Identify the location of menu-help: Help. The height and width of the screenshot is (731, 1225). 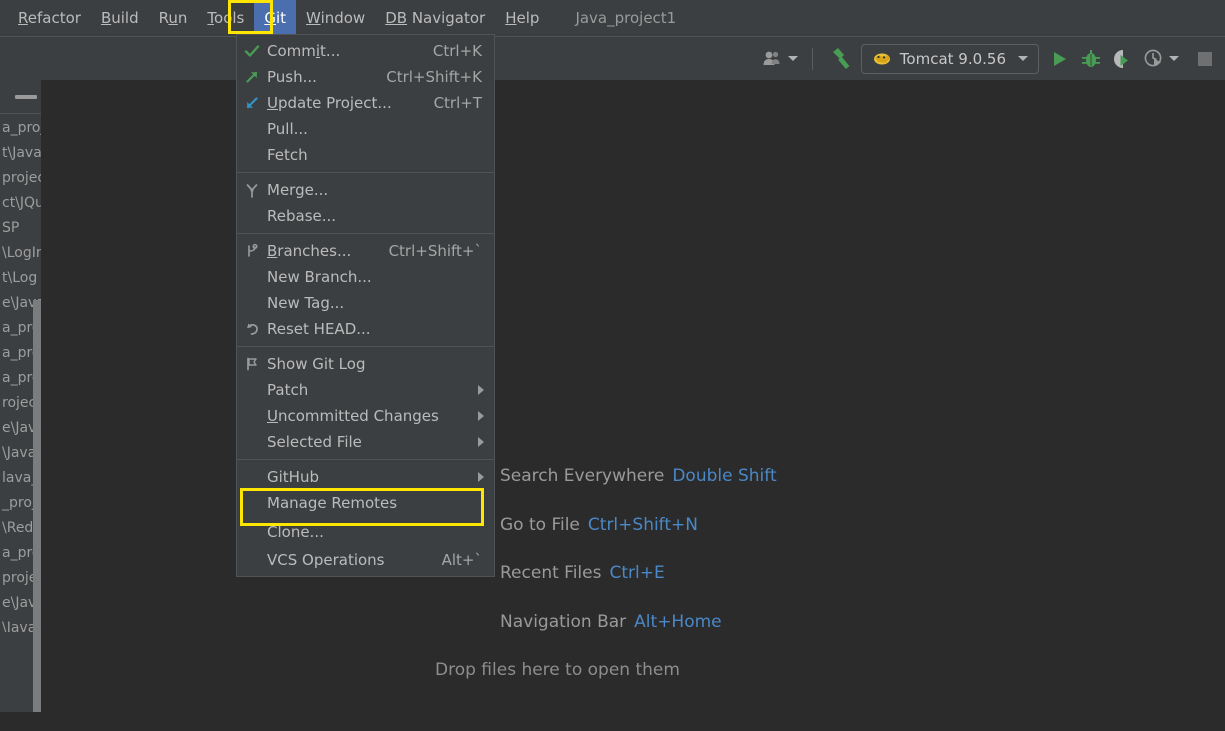
(522, 18).